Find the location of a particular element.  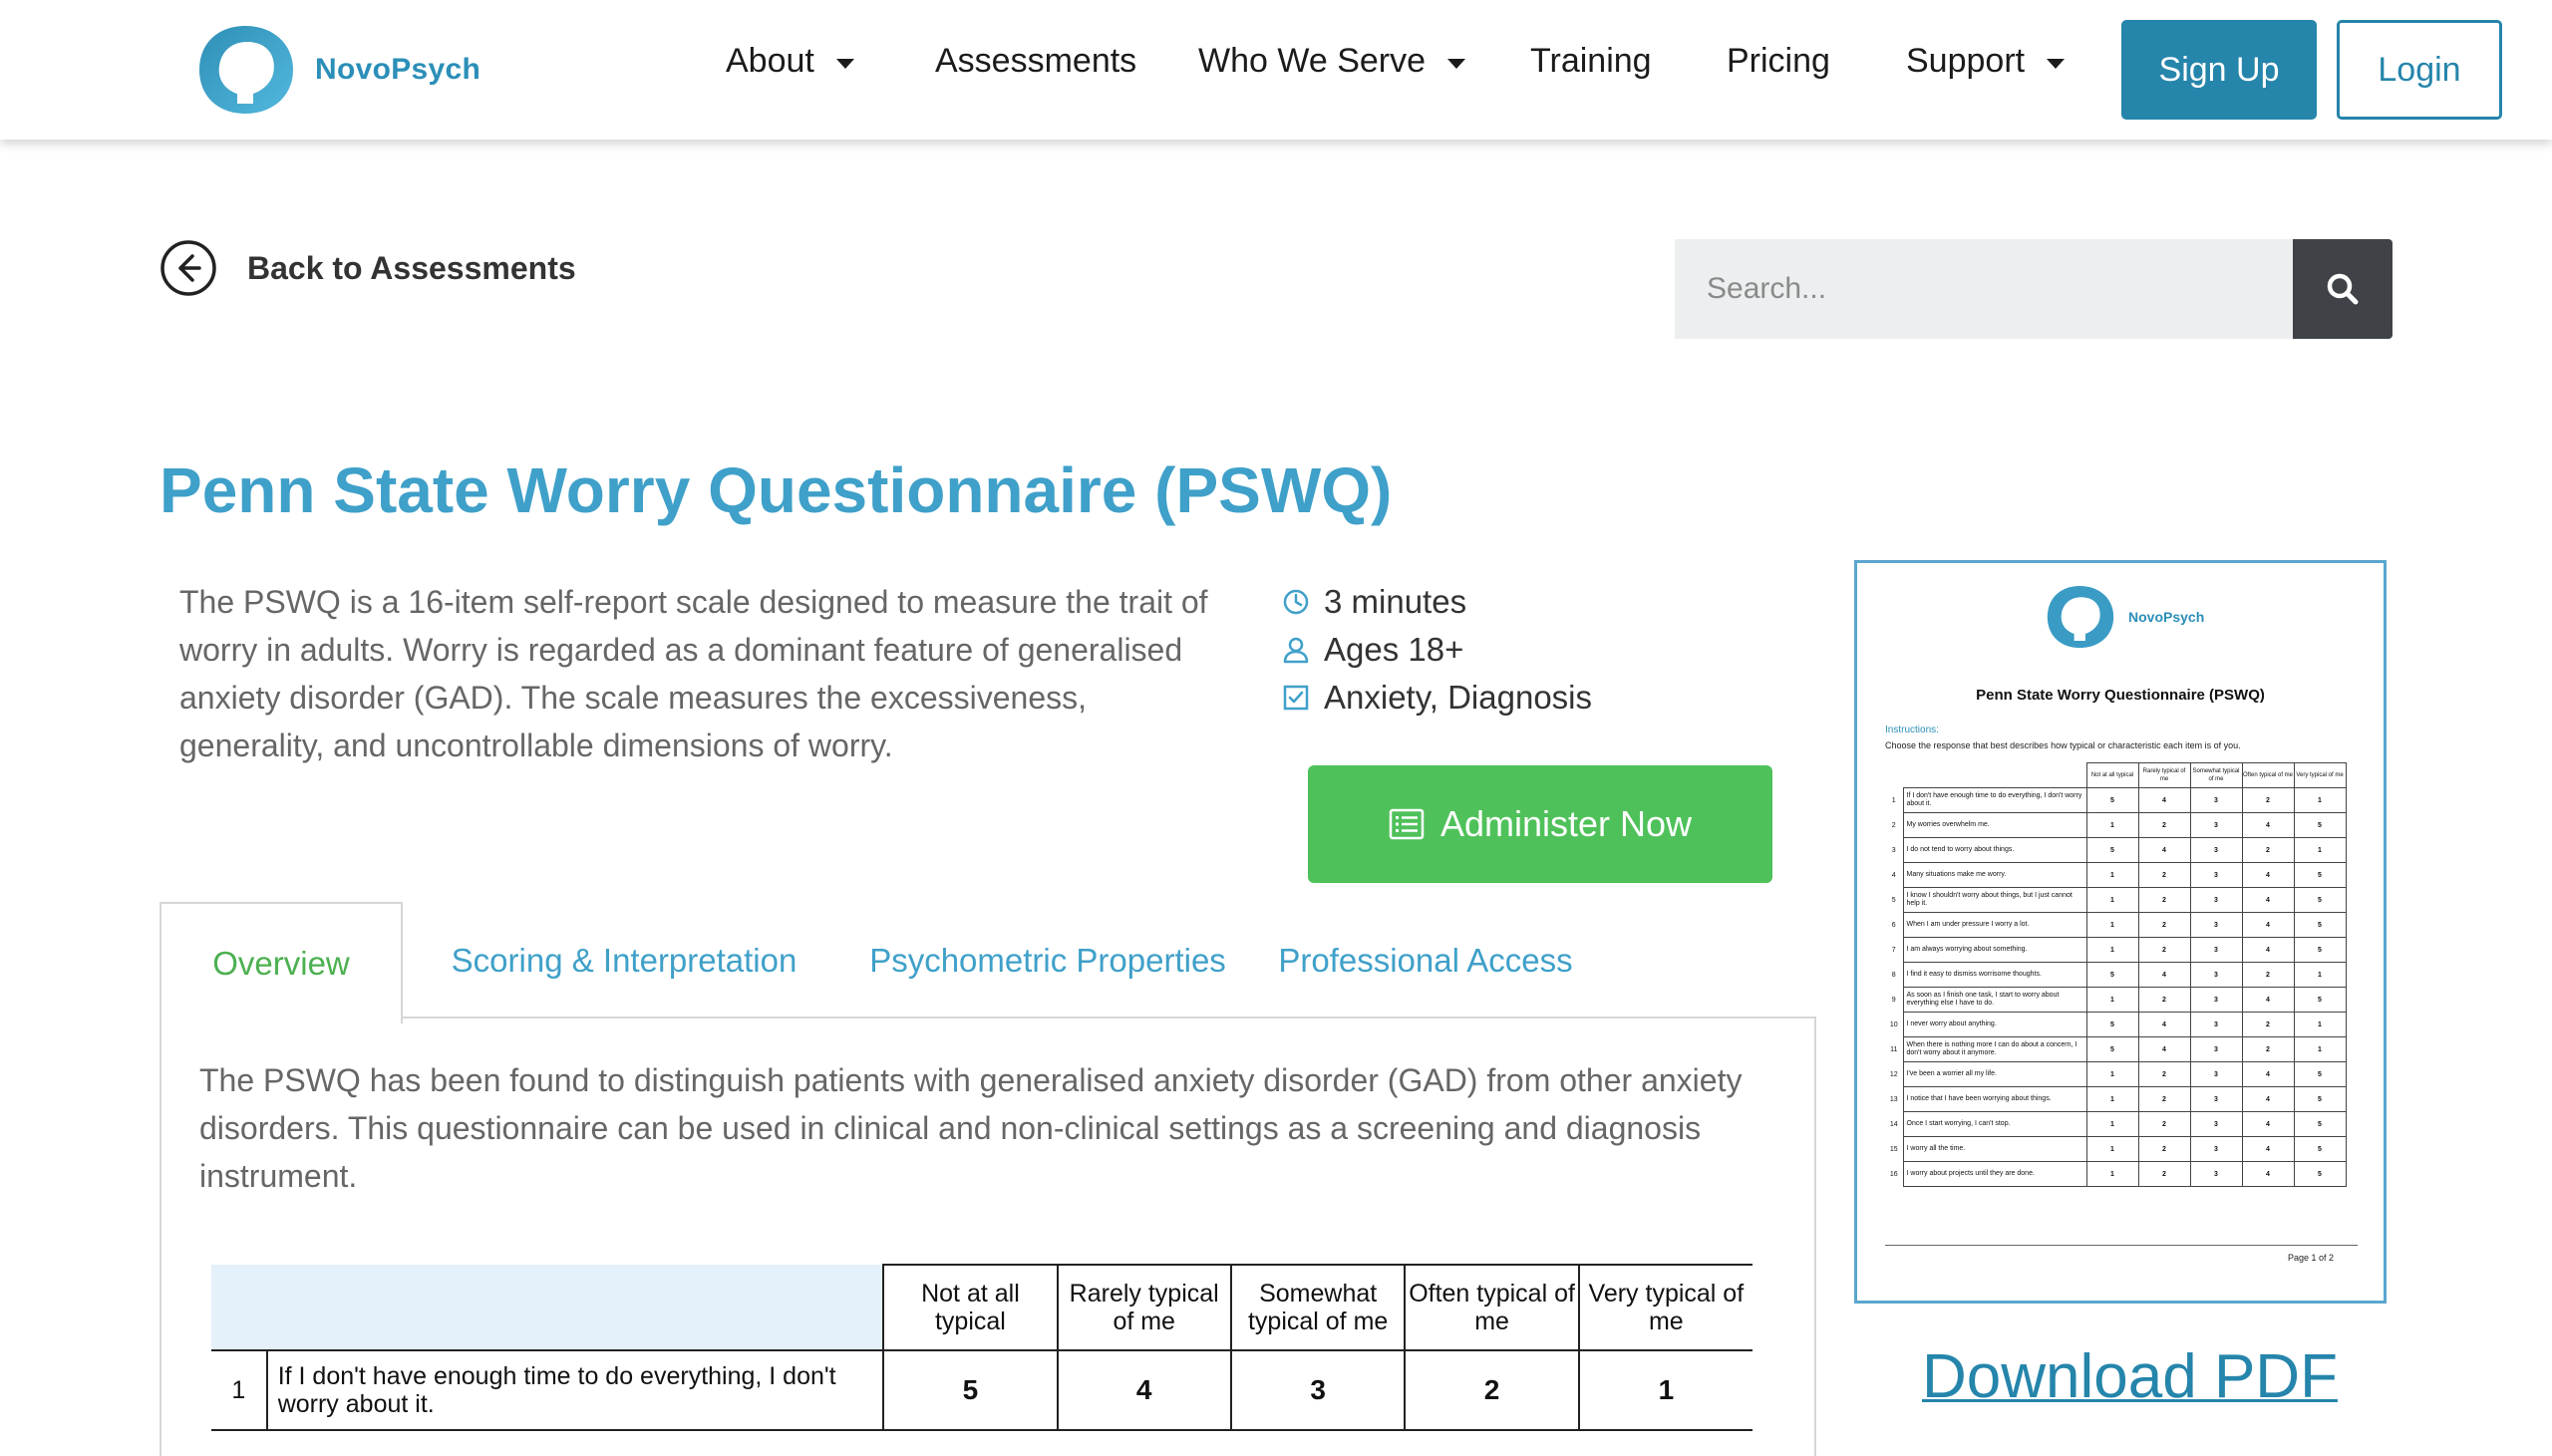

login-button: Login is located at coordinates (2419, 70).